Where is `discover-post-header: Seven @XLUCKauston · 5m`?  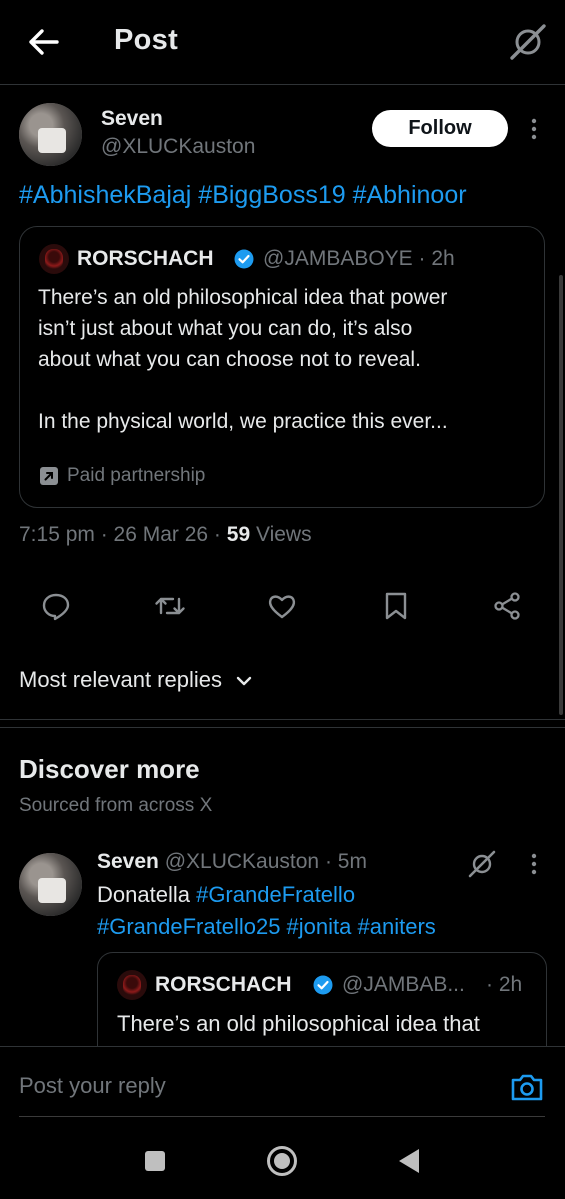 discover-post-header: Seven @XLUCKauston · 5m is located at coordinates (232, 862).